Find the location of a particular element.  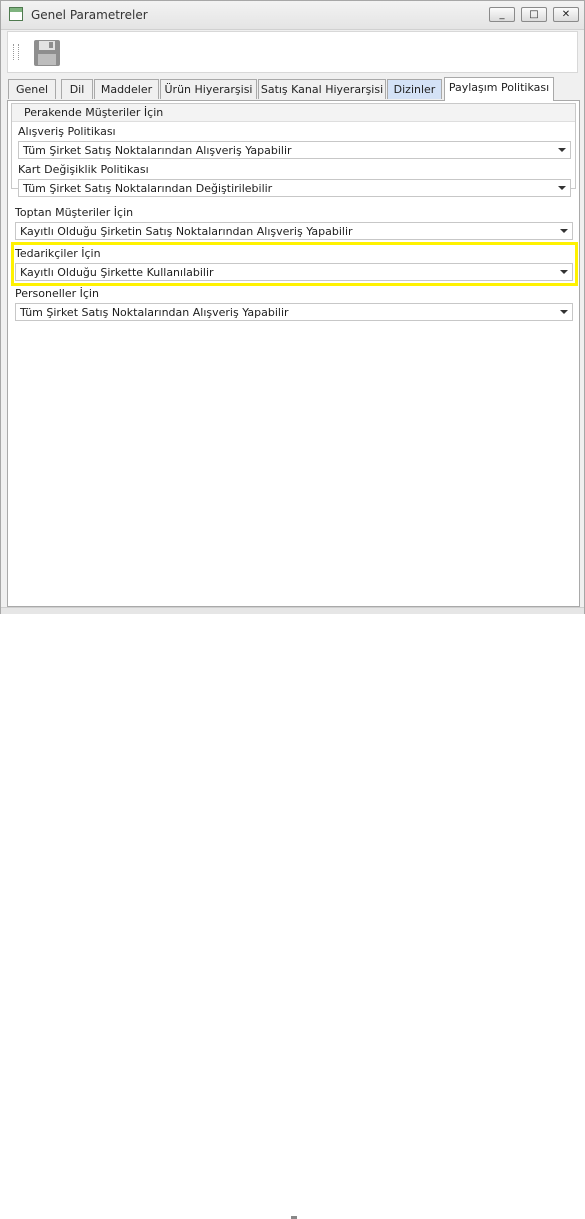

maximize-button: □ is located at coordinates (534, 14).